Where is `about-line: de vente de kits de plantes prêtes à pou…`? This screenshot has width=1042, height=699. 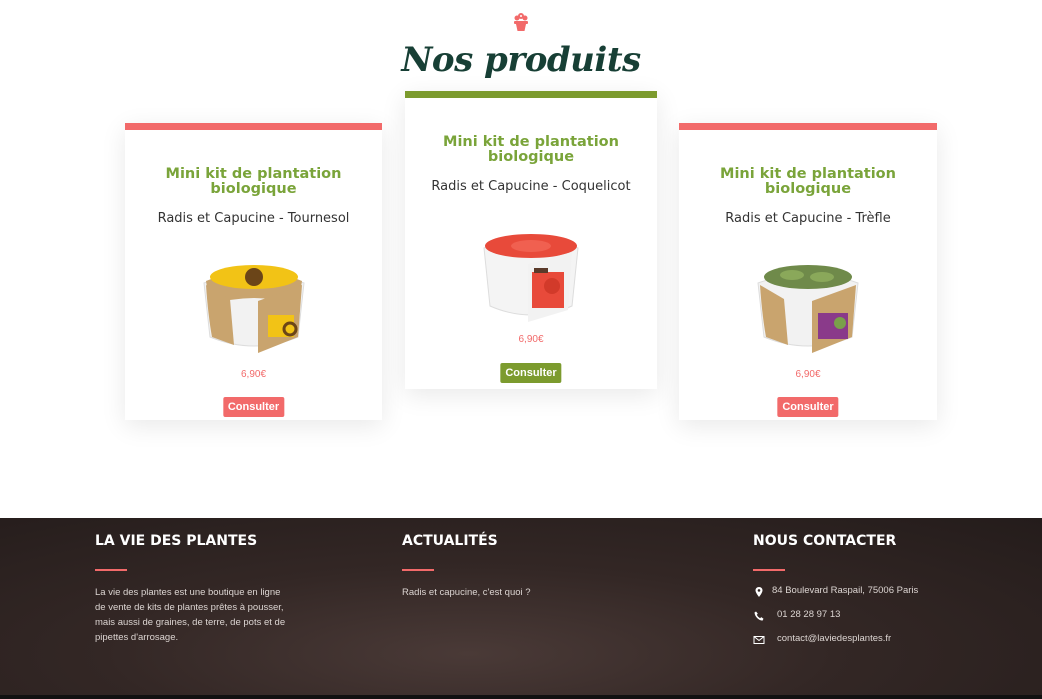 about-line: de vente de kits de plantes prêtes à pou… is located at coordinates (189, 607).